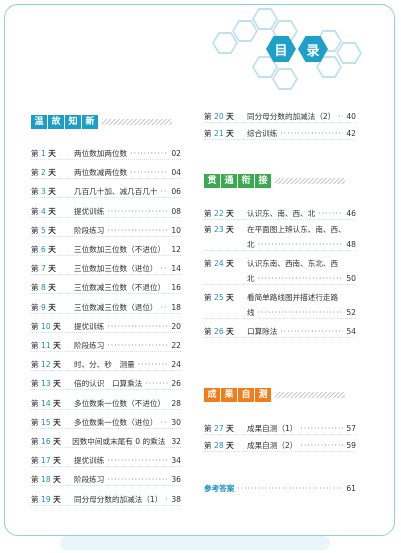 This screenshot has width=401, height=553. I want to click on entry-title: 三位数加三位数（进位）, so click(116, 269).